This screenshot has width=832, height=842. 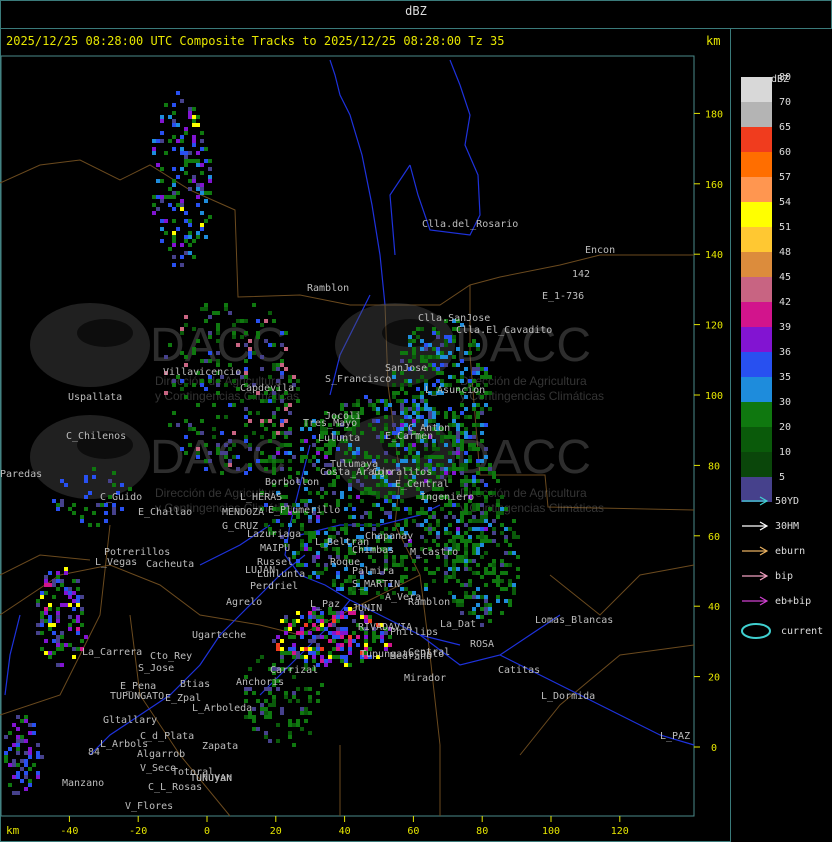 I want to click on x-tick-label: 100, so click(x=551, y=831).